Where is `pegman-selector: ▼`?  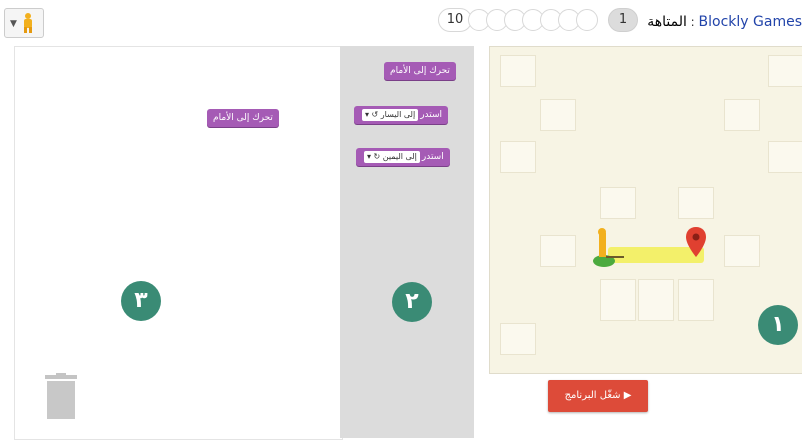 pegman-selector: ▼ is located at coordinates (24, 23).